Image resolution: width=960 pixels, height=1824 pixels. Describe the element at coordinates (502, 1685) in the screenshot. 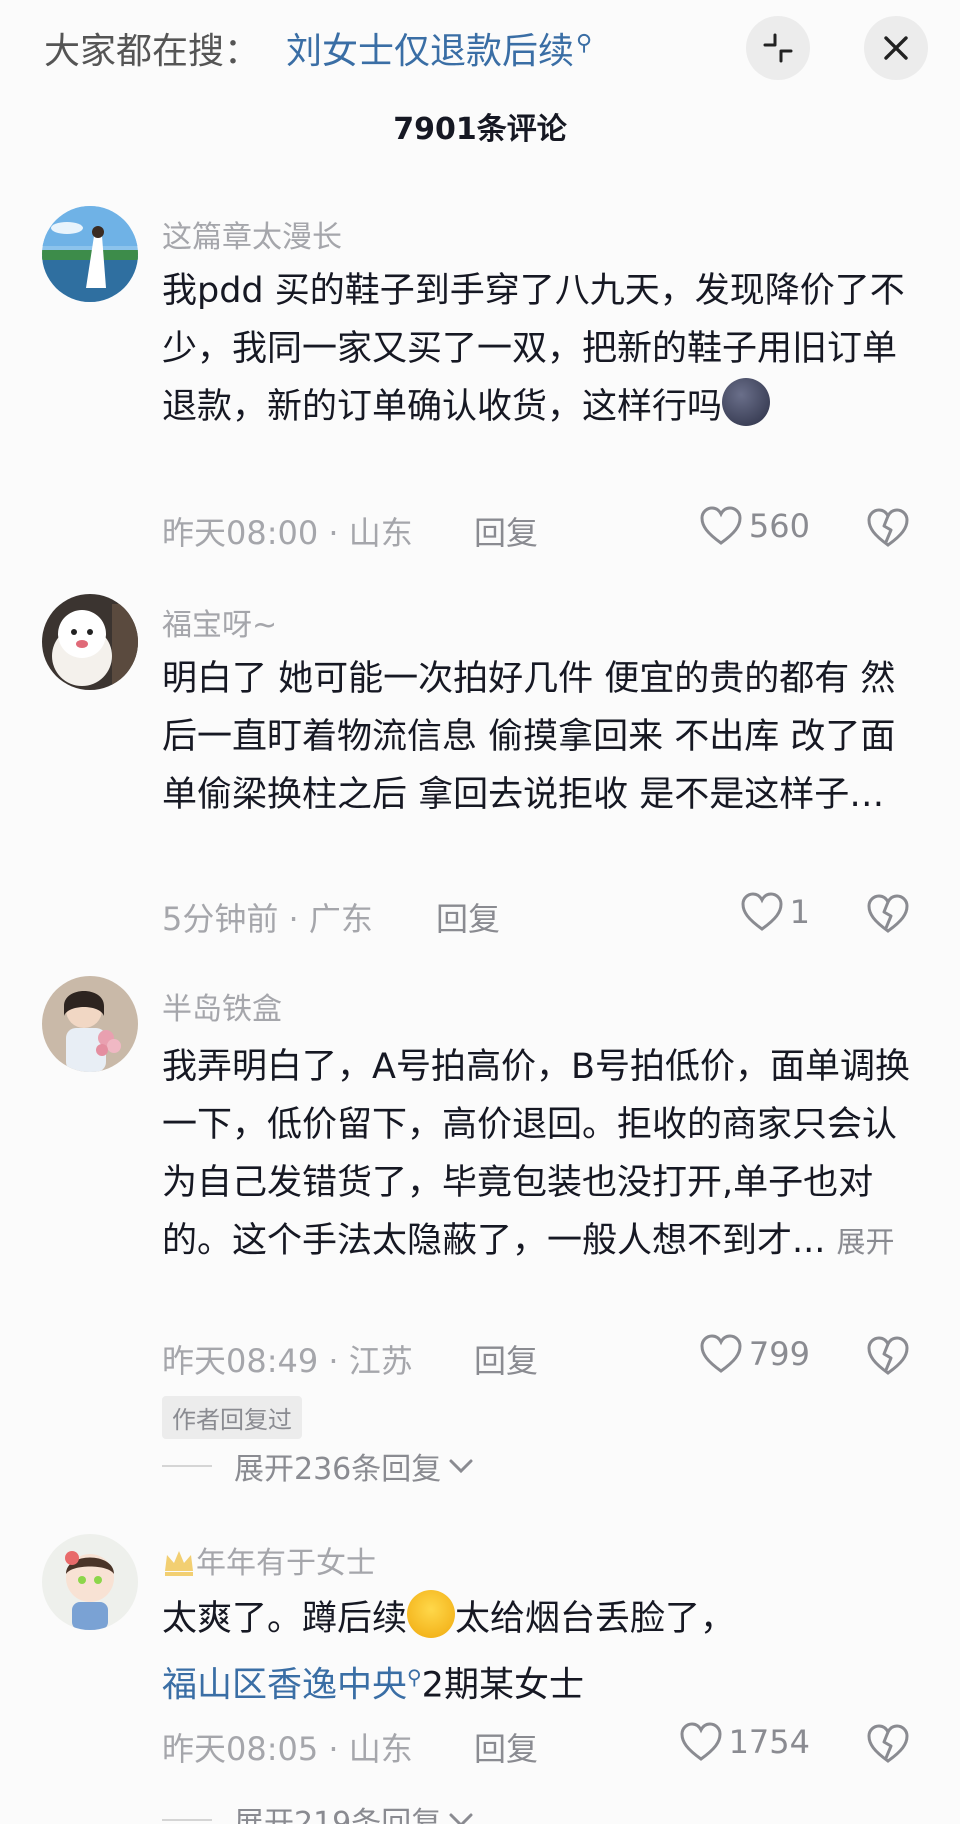

I see `comment-text-part: 2期某女士` at that location.